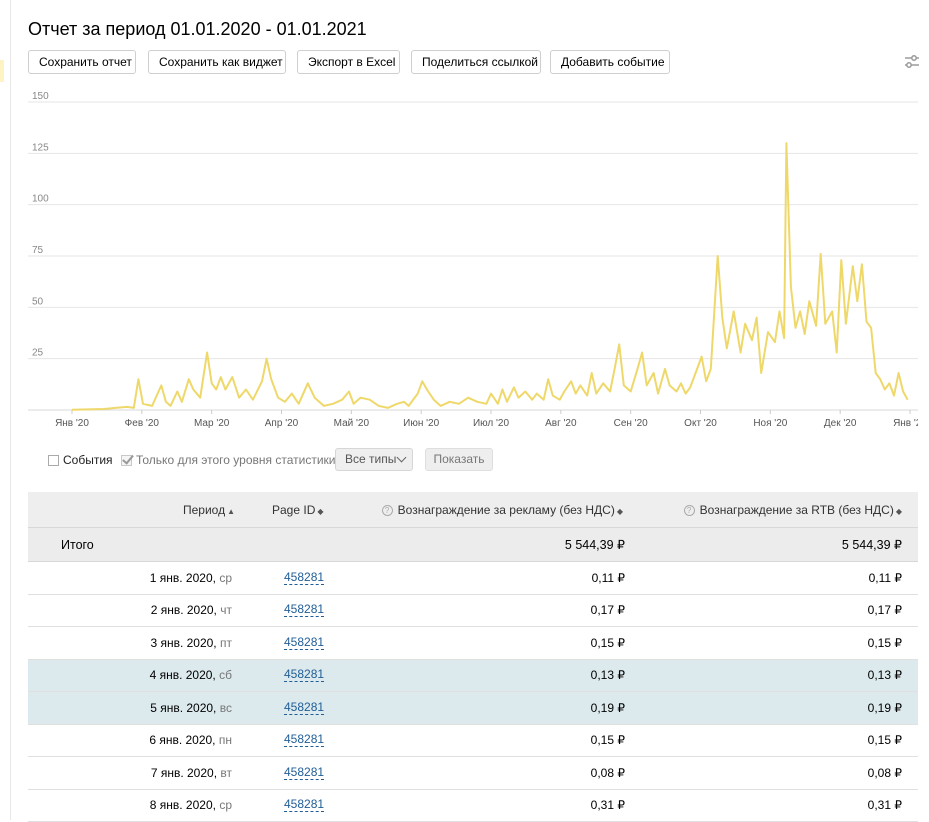 This screenshot has width=929, height=822. What do you see at coordinates (885, 708) in the screenshot?
I see `rtb-reward-cell: 0,19 ₽` at bounding box center [885, 708].